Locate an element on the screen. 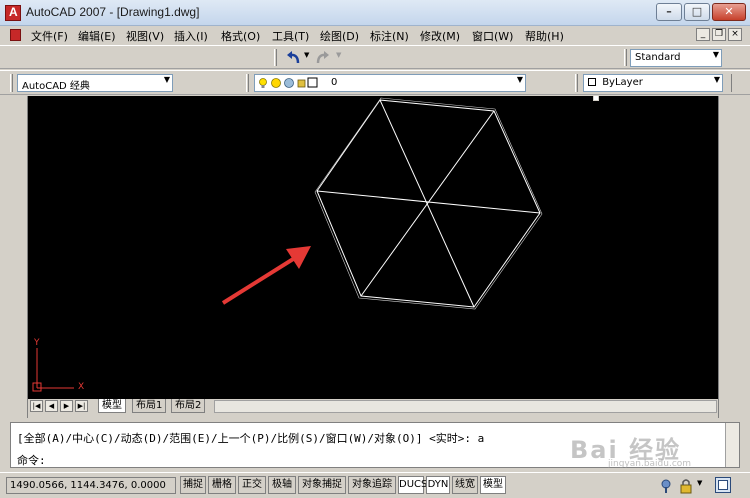 The width and height of the screenshot is (750, 498). redo-dropdown-icon: ▼ is located at coordinates (338, 55).